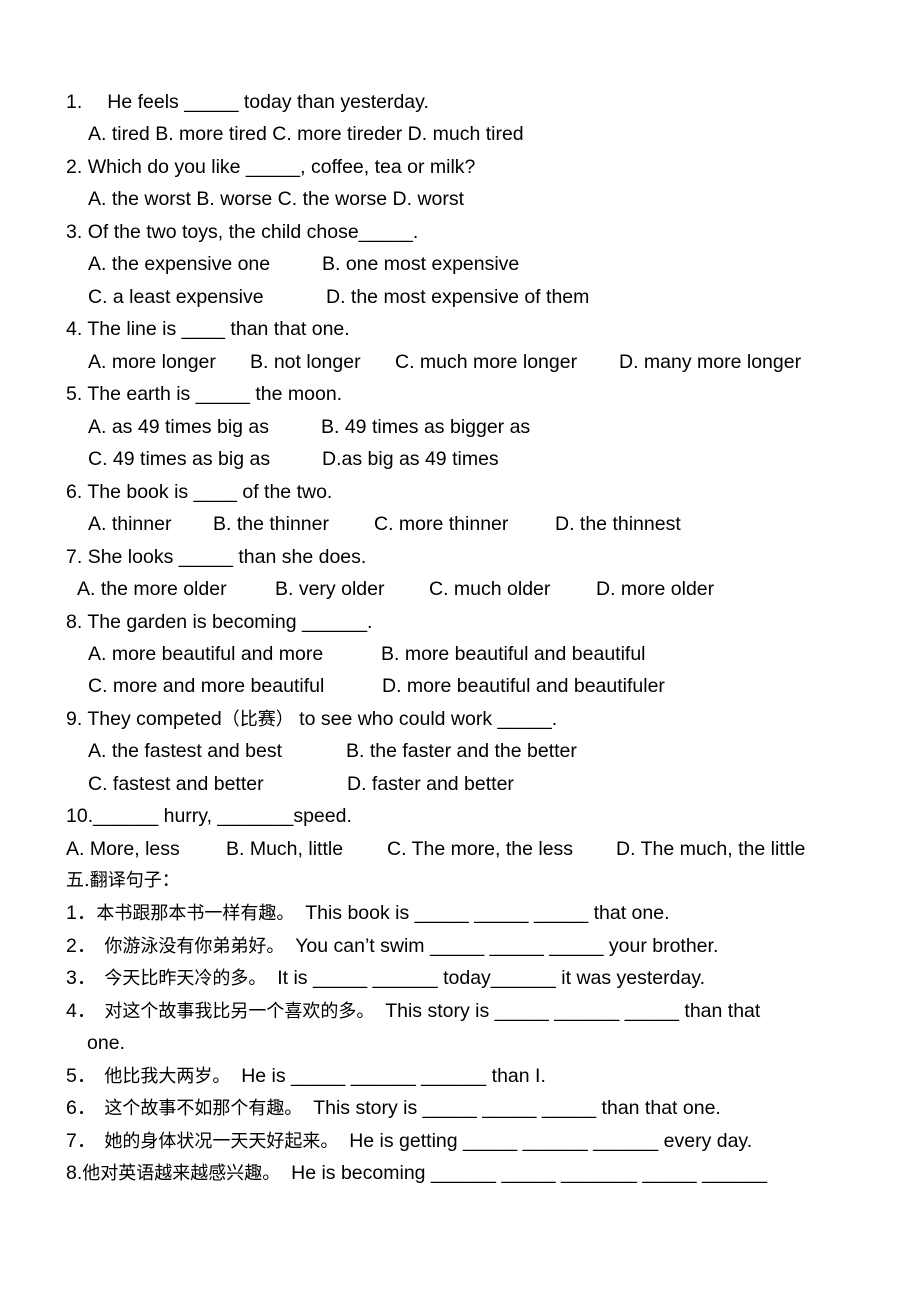 Image resolution: width=920 pixels, height=1302 pixels. Describe the element at coordinates (230, 622) in the screenshot. I see `question-stem: The garden is becoming ______.` at that location.